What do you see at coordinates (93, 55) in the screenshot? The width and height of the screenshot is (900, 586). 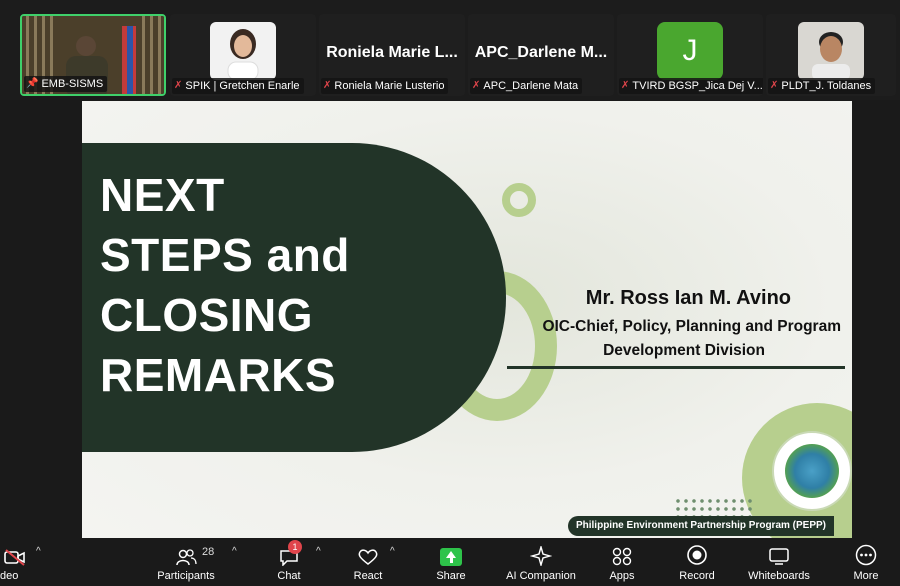 I see `participant-tile-emb-sisms: 📌 EMB-SISMS` at bounding box center [93, 55].